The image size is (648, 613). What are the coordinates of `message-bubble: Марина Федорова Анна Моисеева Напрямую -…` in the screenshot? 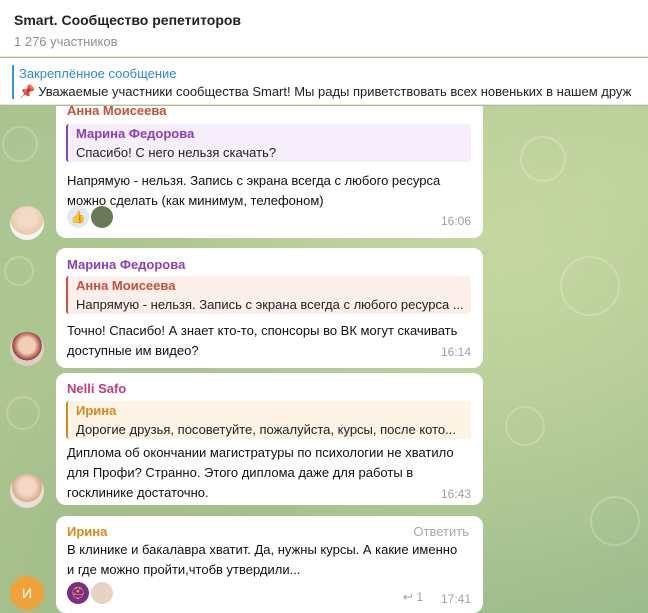 It's located at (269, 308).